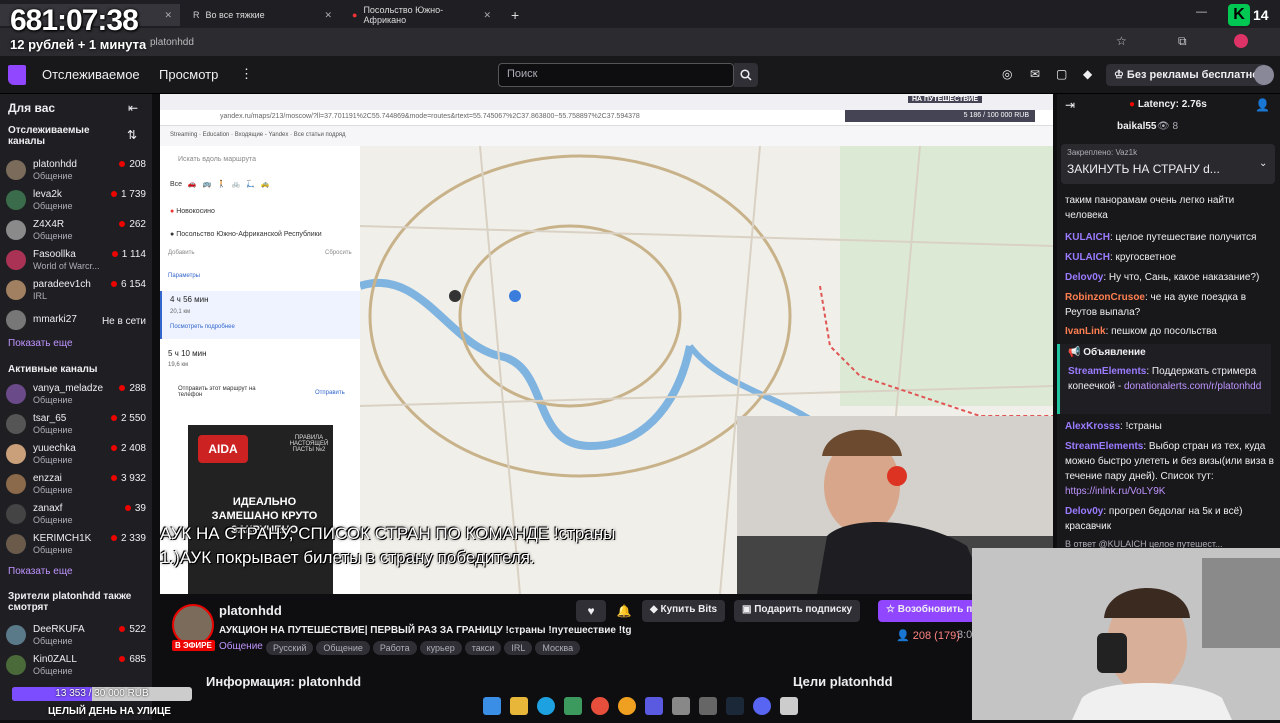 Image resolution: width=1280 pixels, height=723 pixels. I want to click on active-channel: tsar_65 Общение 2 550, so click(76, 426).